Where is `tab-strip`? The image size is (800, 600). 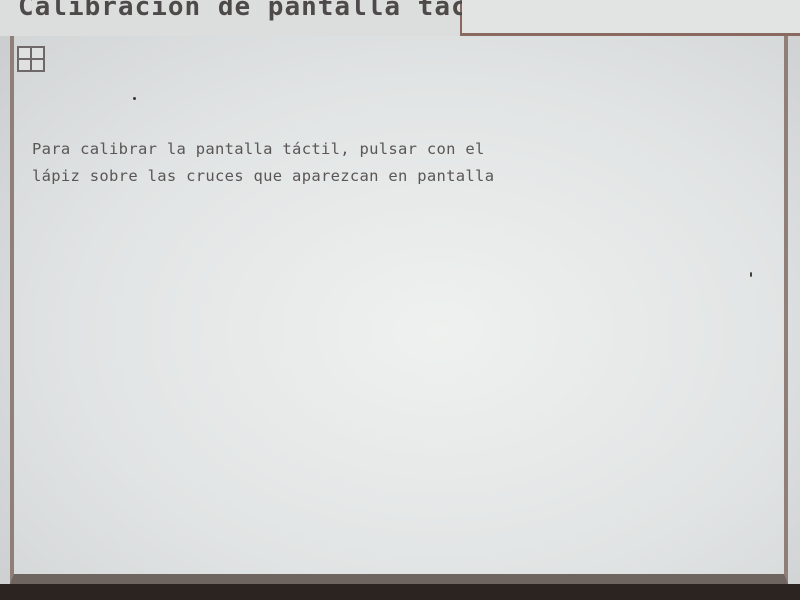 tab-strip is located at coordinates (631, 18).